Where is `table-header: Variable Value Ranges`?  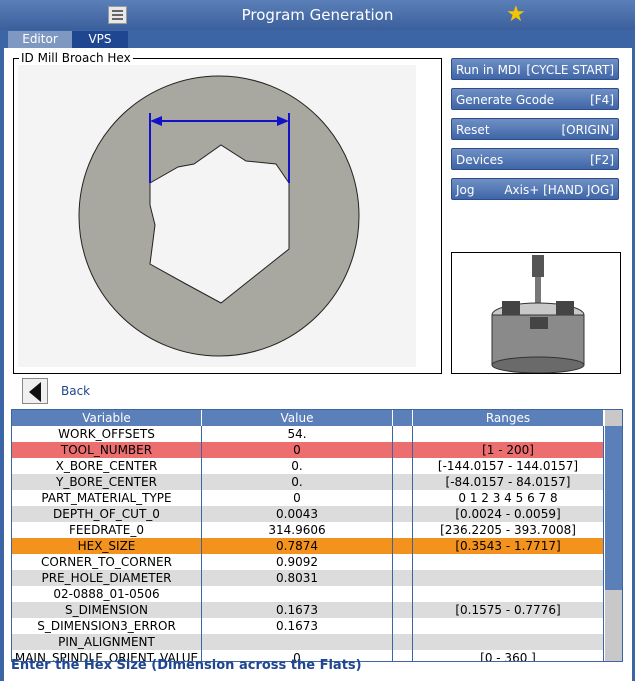
table-header: Variable Value Ranges is located at coordinates (308, 418).